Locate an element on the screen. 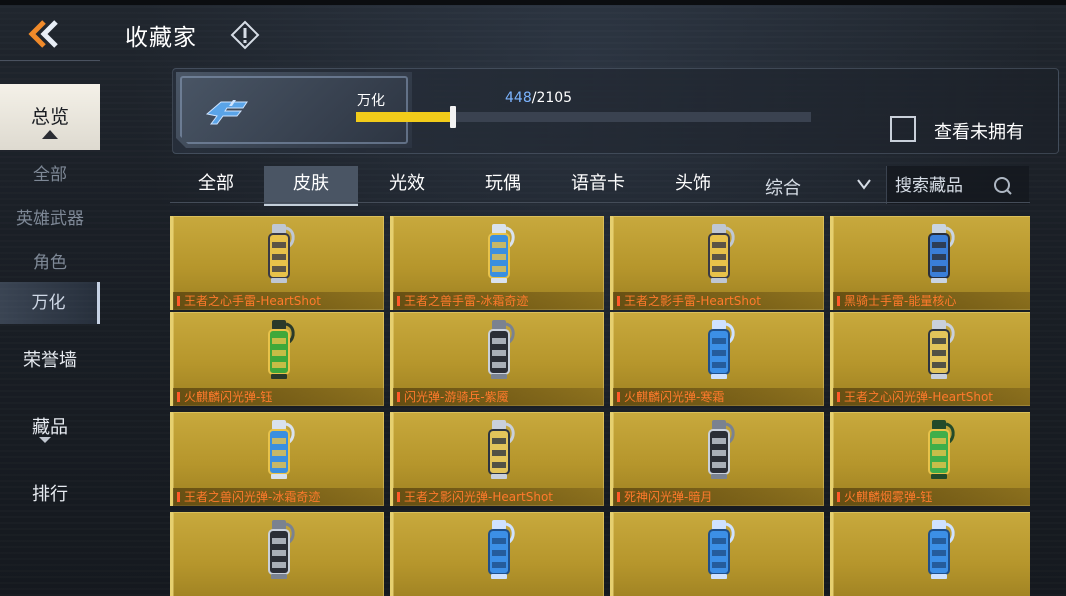 This screenshot has height=596, width=1066. double-chevron-left-icon is located at coordinates (43, 34).